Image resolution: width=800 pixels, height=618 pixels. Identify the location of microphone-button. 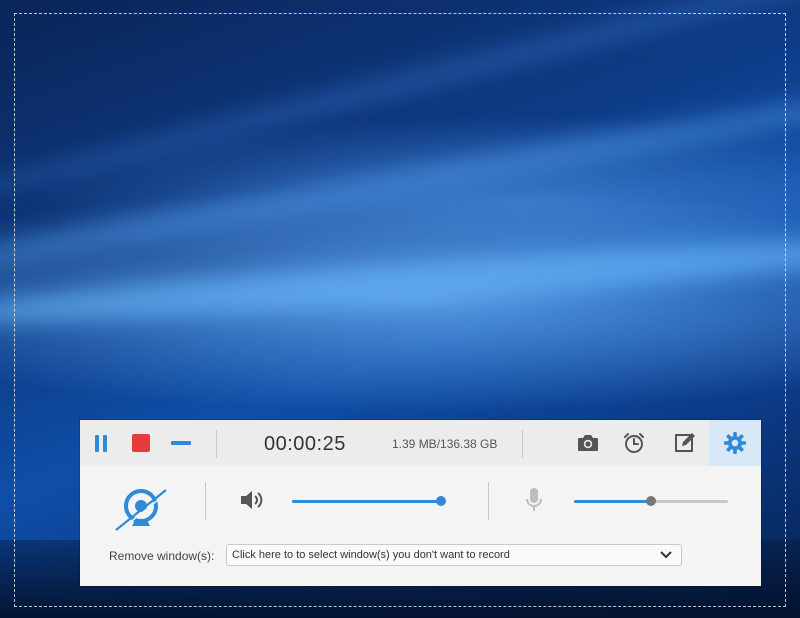
(534, 500).